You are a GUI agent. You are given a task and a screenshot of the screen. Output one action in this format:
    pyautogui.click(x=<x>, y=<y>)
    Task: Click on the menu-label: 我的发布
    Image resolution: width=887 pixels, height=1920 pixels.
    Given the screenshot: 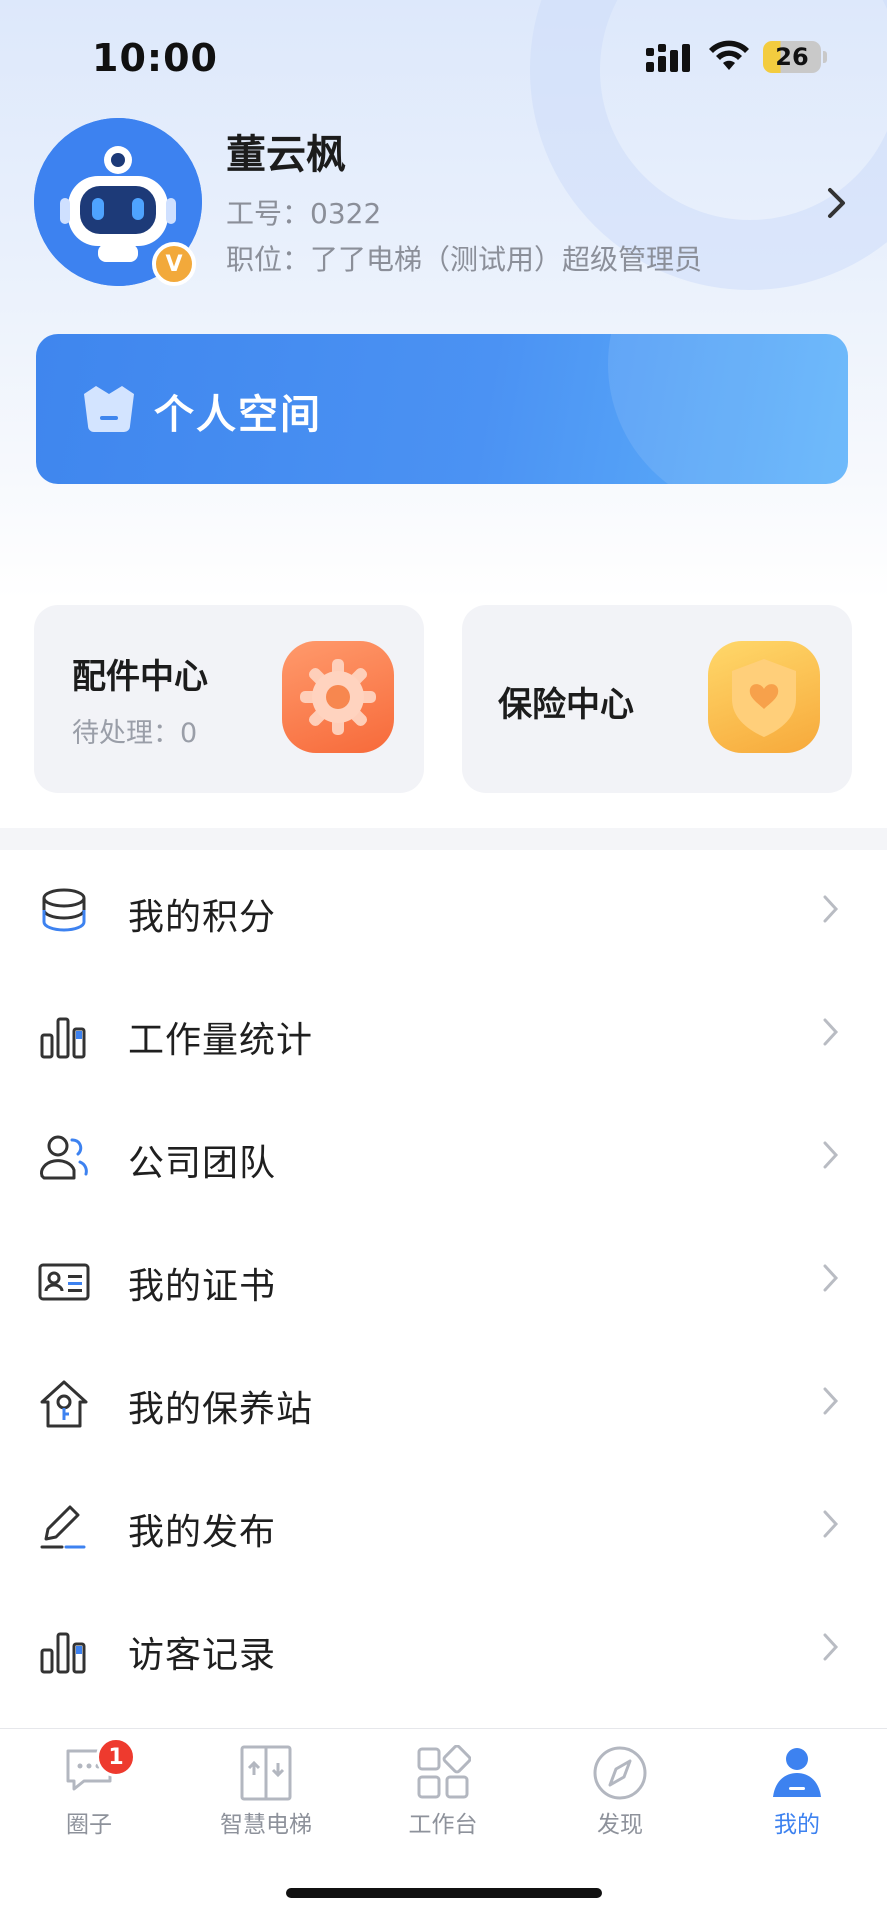 What is the action you would take?
    pyautogui.click(x=202, y=1532)
    